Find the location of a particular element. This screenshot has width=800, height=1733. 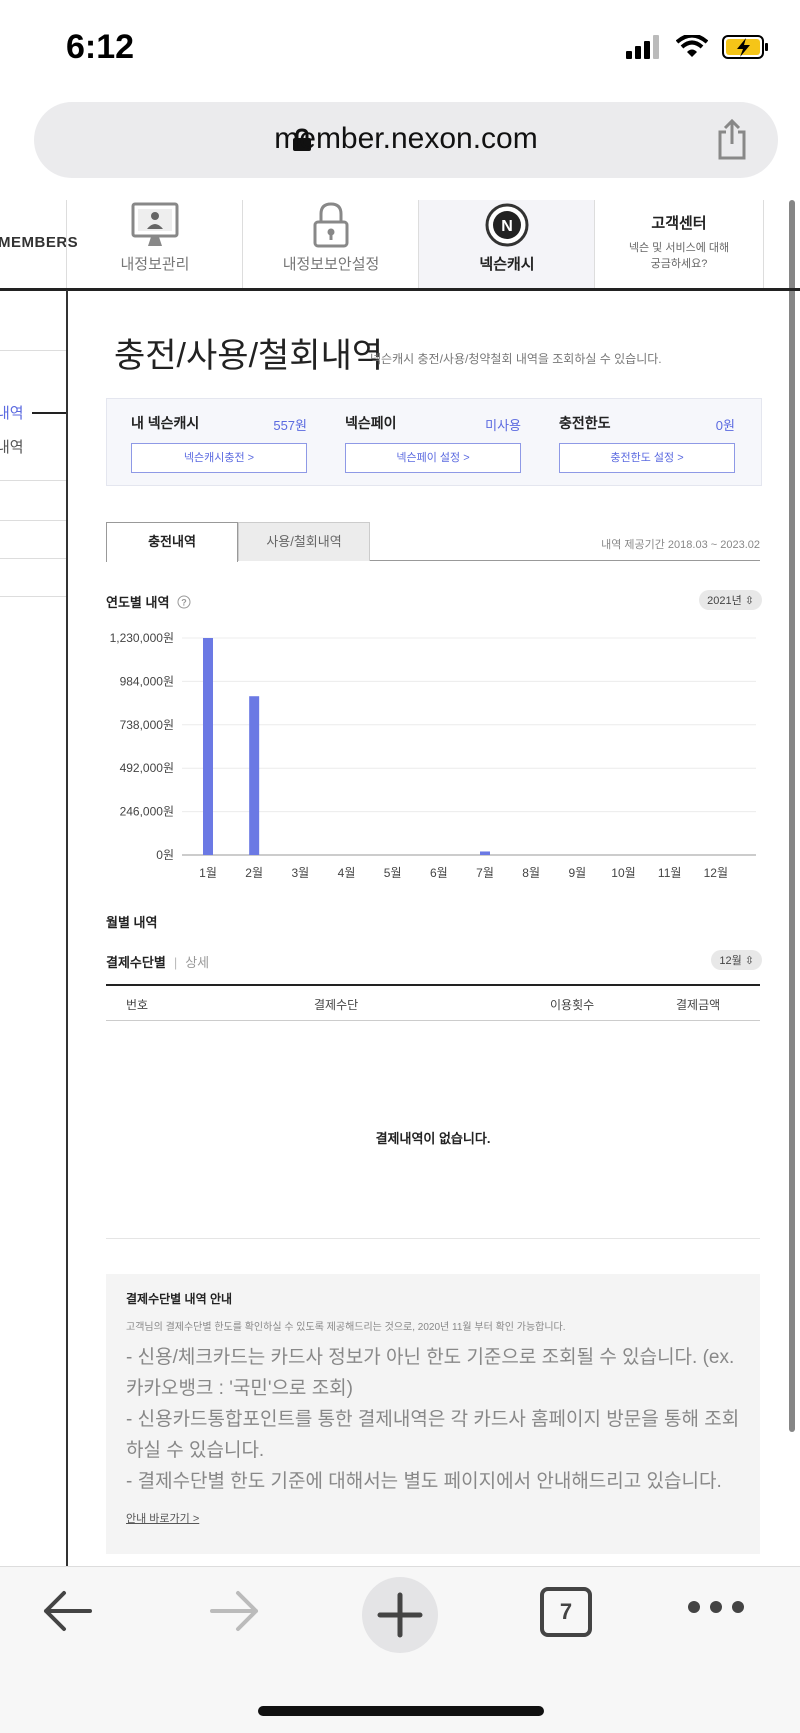

tab-by-payment-method: 결제수단별 is located at coordinates (136, 962).